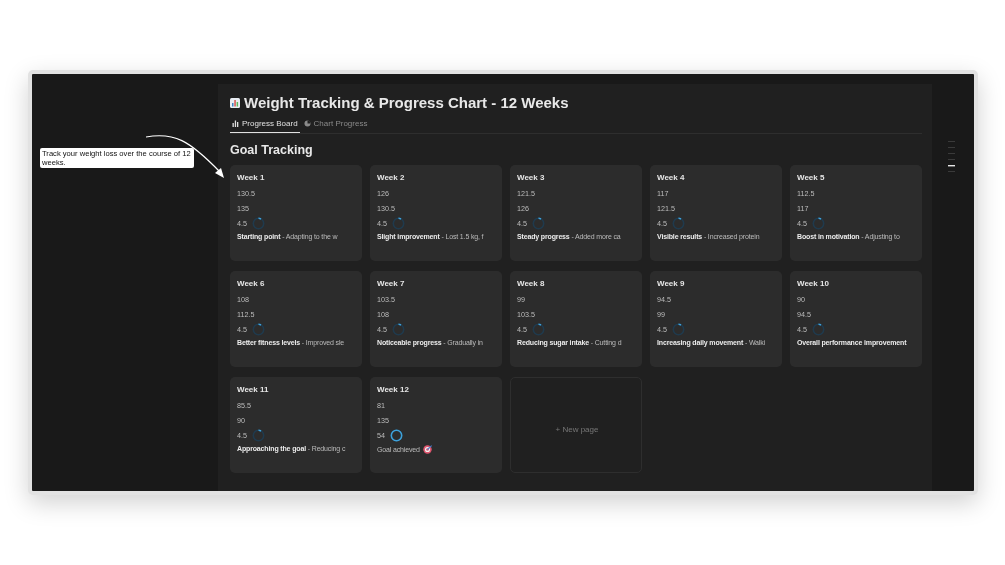  What do you see at coordinates (531, 283) in the screenshot?
I see `card-title: Week 8` at bounding box center [531, 283].